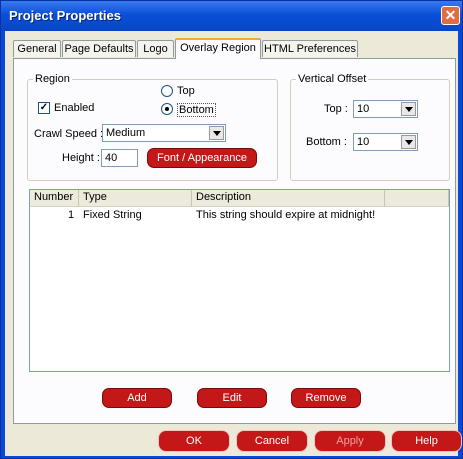 This screenshot has width=463, height=459. What do you see at coordinates (232, 398) in the screenshot?
I see `edit-button: Edit` at bounding box center [232, 398].